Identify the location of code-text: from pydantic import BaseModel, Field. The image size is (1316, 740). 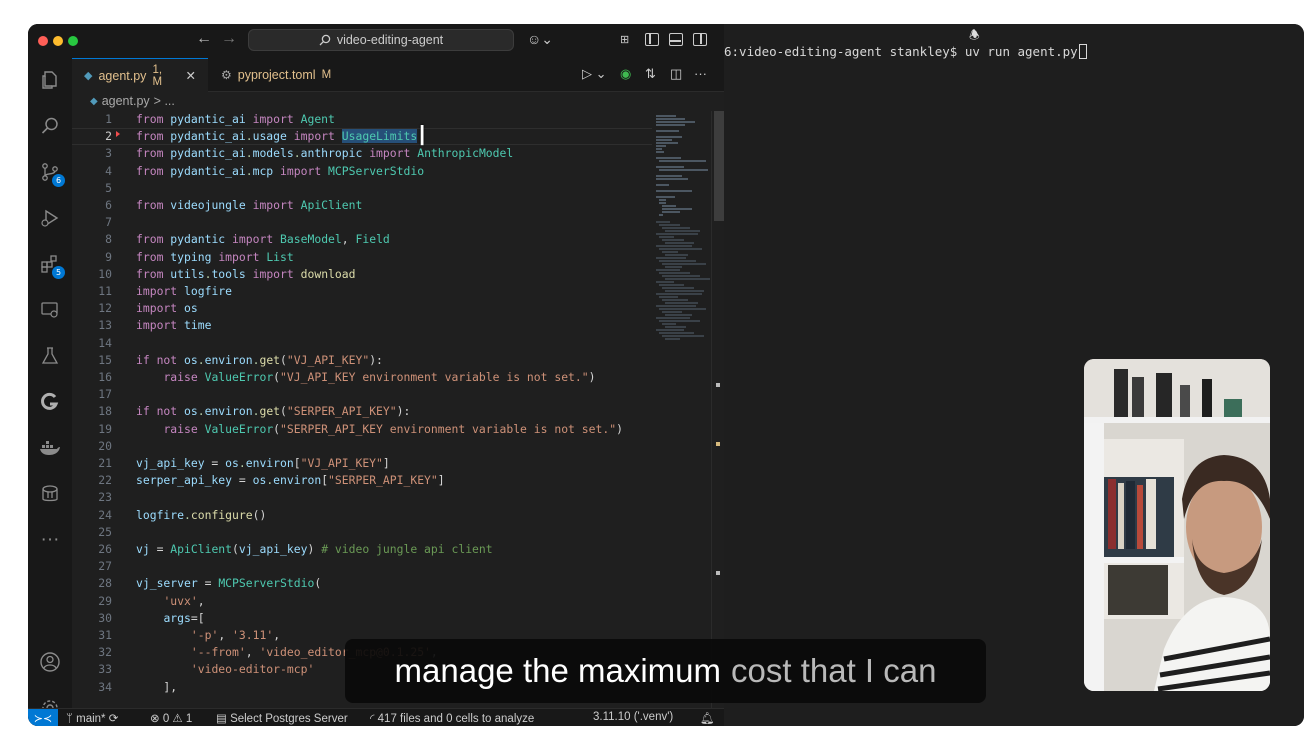
(263, 239).